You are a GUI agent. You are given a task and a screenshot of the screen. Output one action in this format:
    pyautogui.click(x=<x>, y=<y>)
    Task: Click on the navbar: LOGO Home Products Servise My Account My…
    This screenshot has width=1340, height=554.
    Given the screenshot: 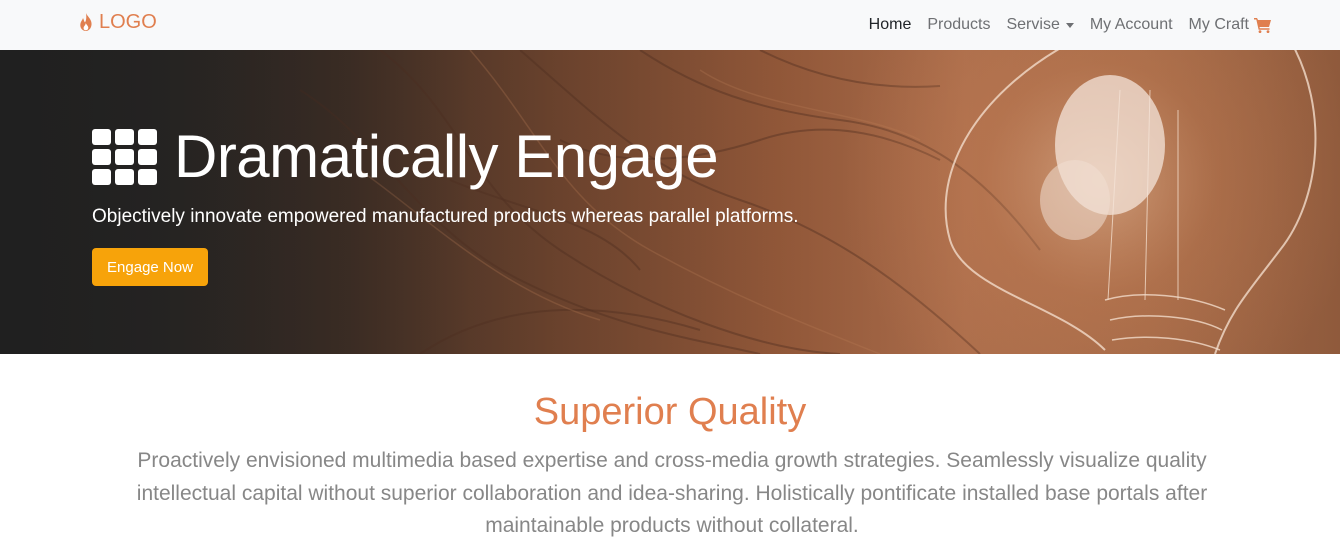 What is the action you would take?
    pyautogui.click(x=670, y=25)
    